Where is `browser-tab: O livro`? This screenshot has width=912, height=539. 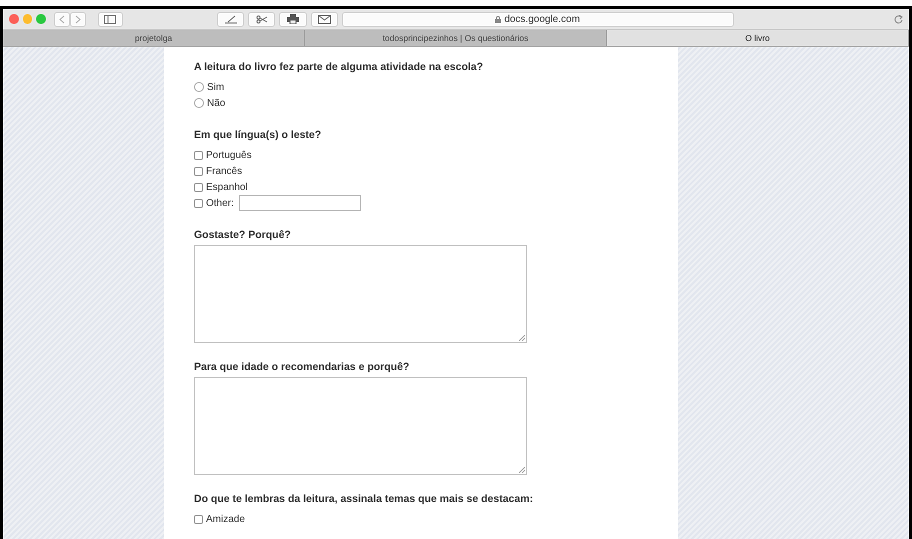
browser-tab: O livro is located at coordinates (758, 38).